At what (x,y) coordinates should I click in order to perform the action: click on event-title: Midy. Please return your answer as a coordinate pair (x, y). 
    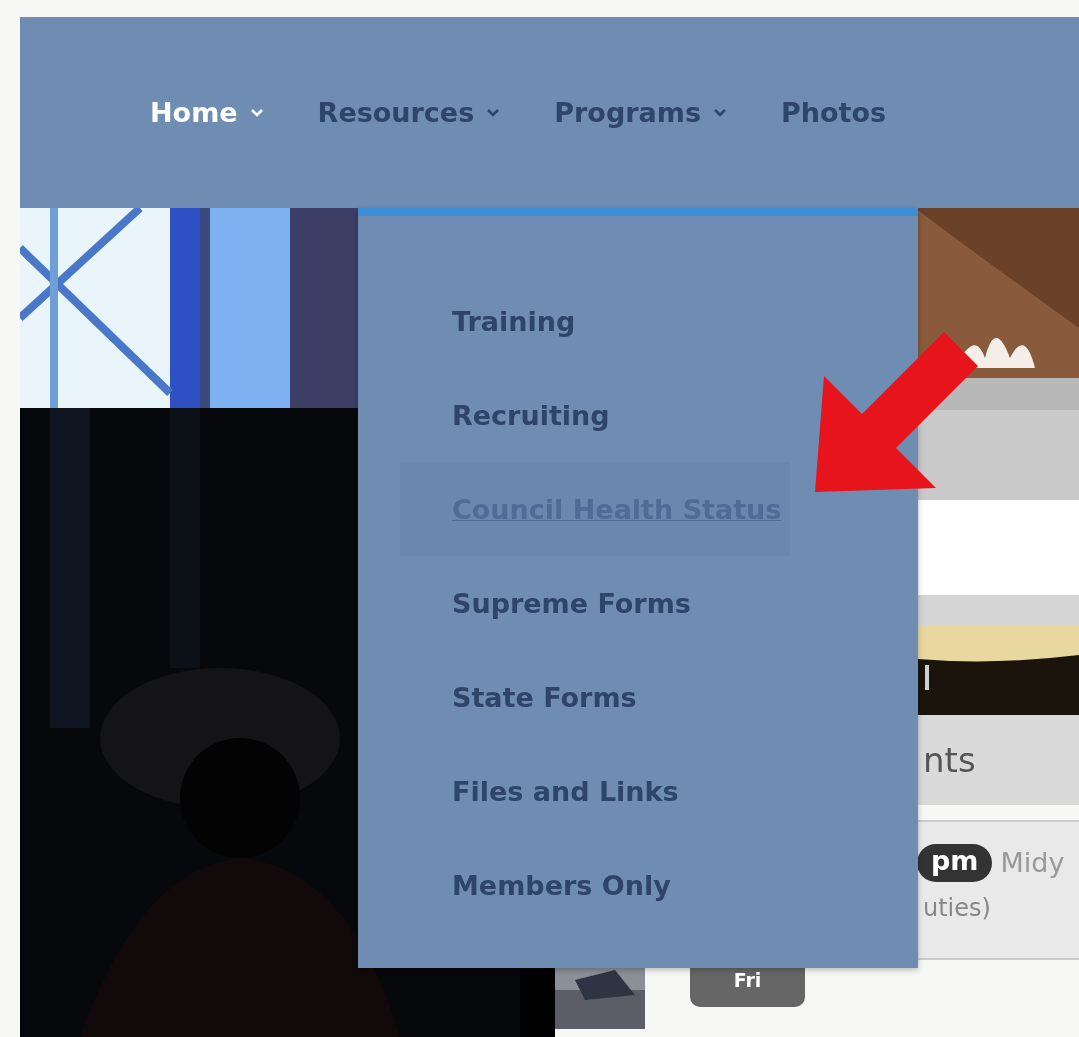
    Looking at the image, I should click on (1032, 863).